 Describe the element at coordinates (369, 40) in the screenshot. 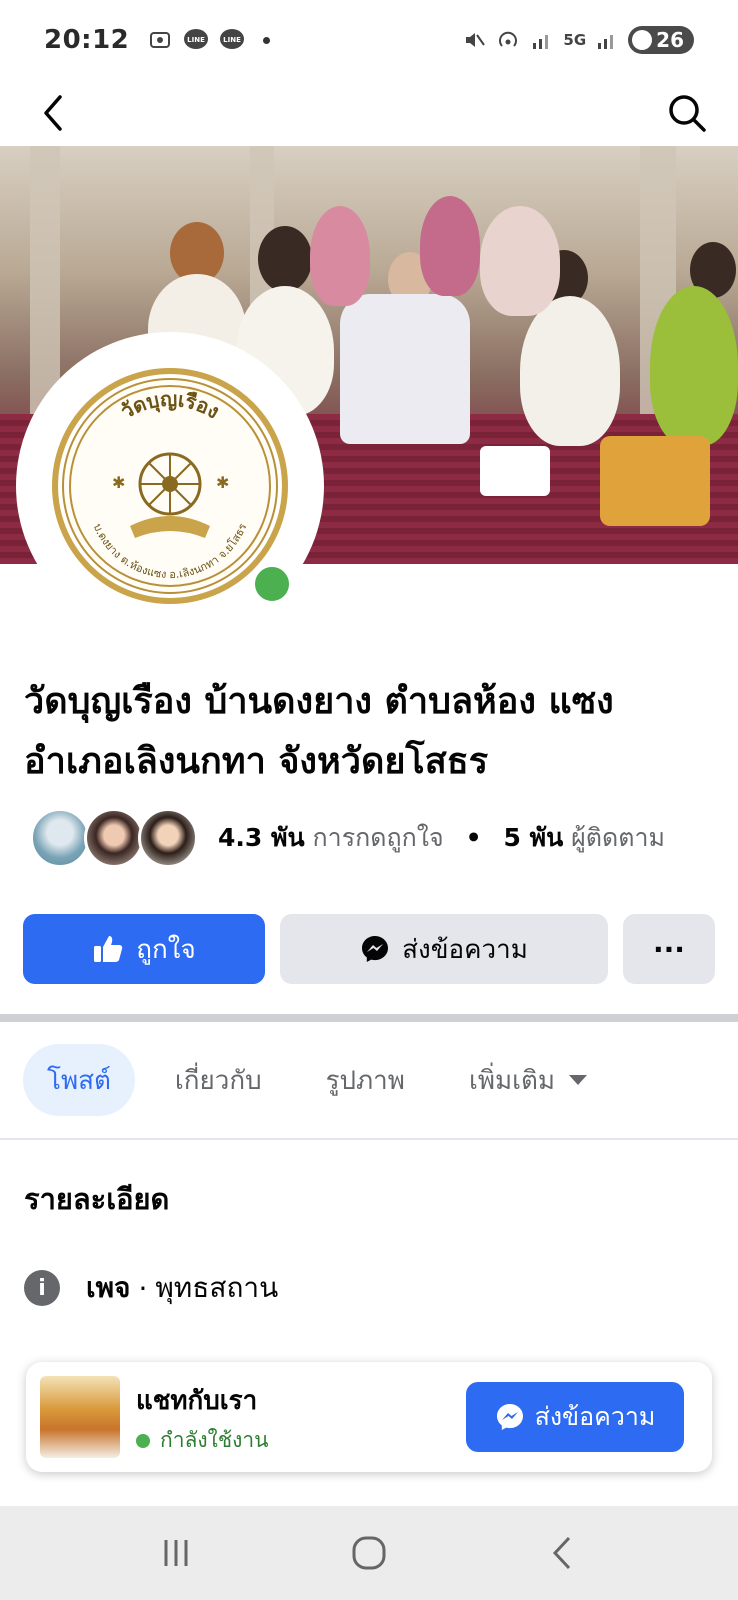

I see `status-bar: 20:12 LINE LINE 5G 26` at that location.